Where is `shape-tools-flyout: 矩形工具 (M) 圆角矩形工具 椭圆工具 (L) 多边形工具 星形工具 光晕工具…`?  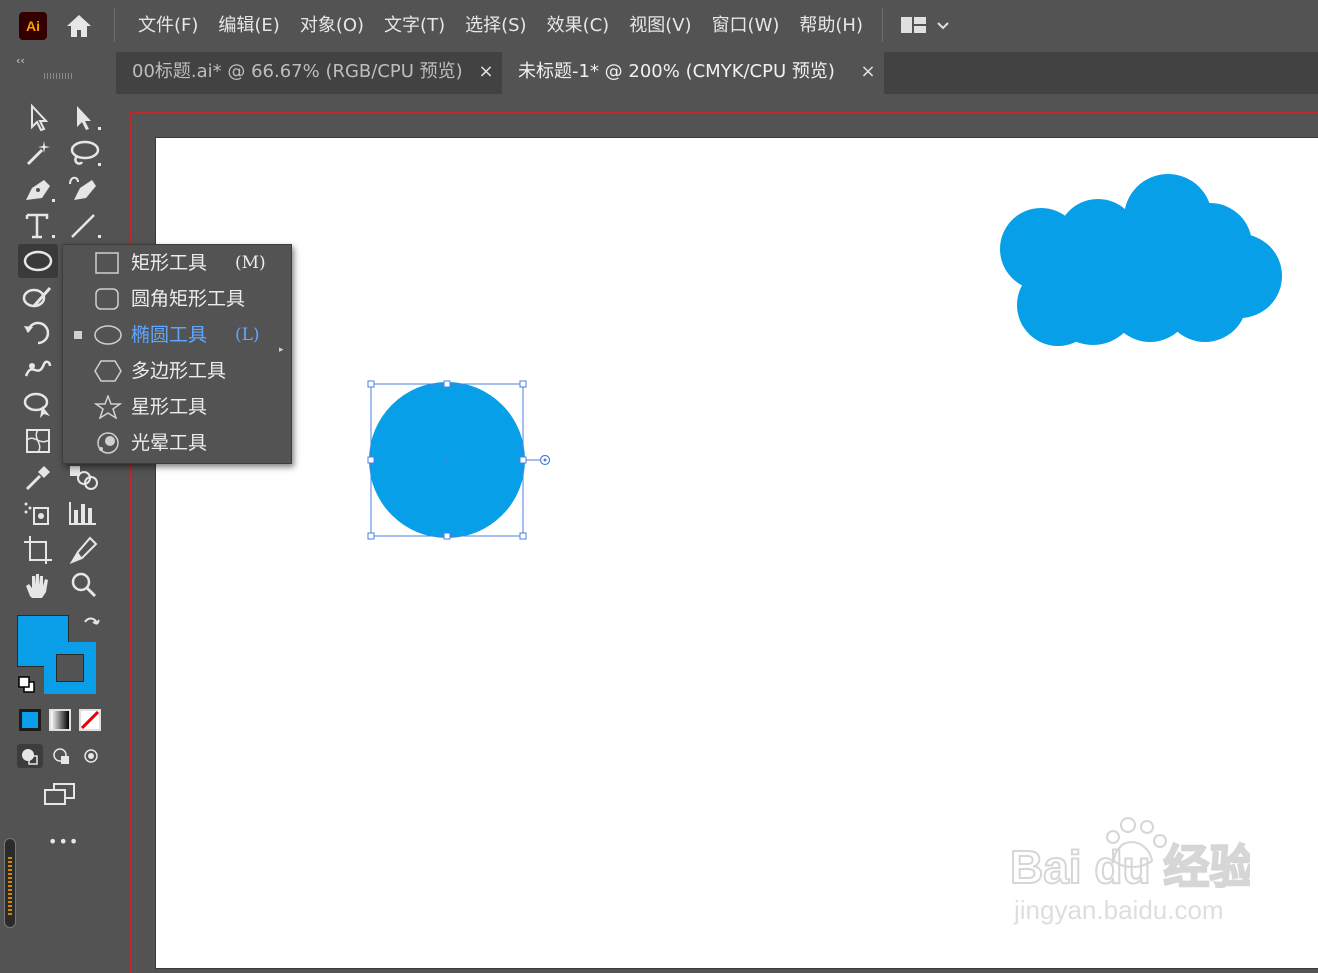 shape-tools-flyout: 矩形工具 (M) 圆角矩形工具 椭圆工具 (L) 多边形工具 星形工具 光晕工具… is located at coordinates (177, 354).